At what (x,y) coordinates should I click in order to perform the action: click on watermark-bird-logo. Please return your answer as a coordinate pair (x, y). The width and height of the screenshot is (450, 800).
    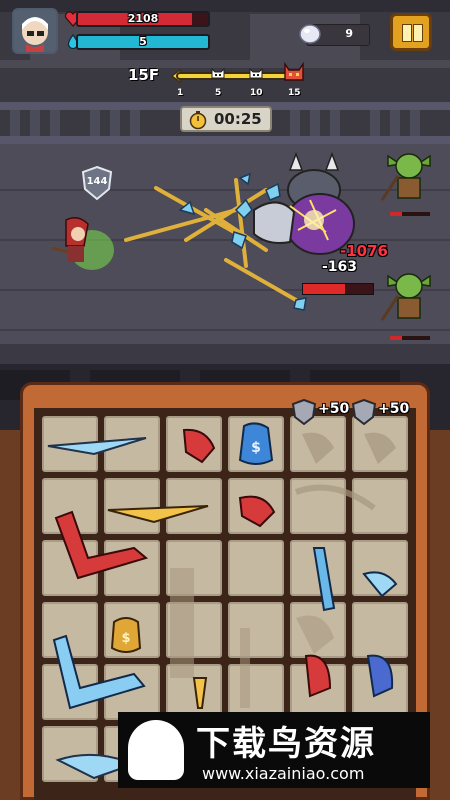
    Looking at the image, I should click on (156, 750).